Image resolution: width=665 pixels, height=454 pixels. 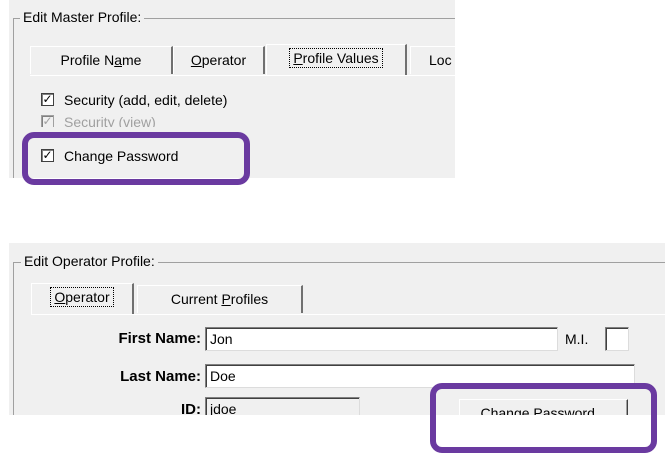 What do you see at coordinates (440, 60) in the screenshot?
I see `tab-loc-label: Loc` at bounding box center [440, 60].